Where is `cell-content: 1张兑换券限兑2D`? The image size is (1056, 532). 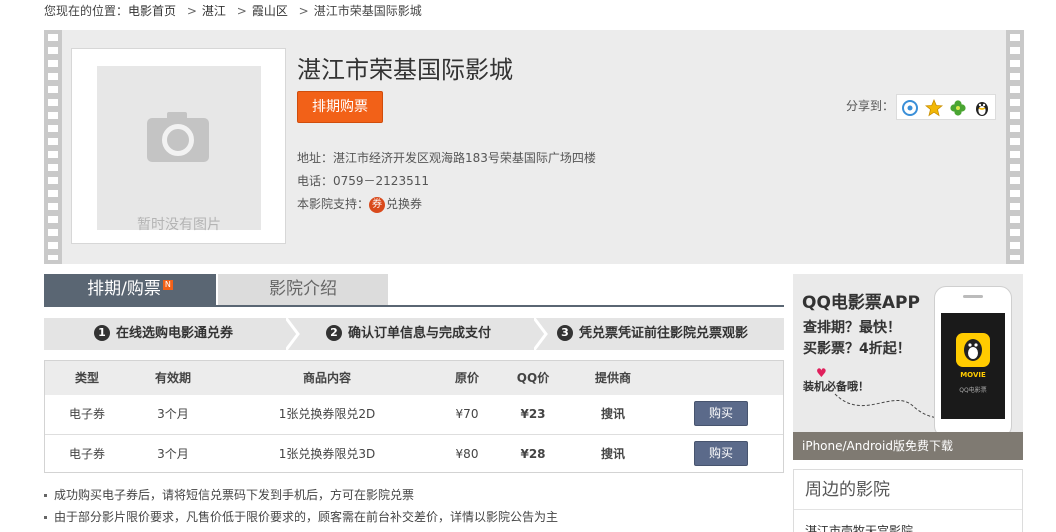
cell-content: 1张兑换券限兑2D is located at coordinates (327, 414).